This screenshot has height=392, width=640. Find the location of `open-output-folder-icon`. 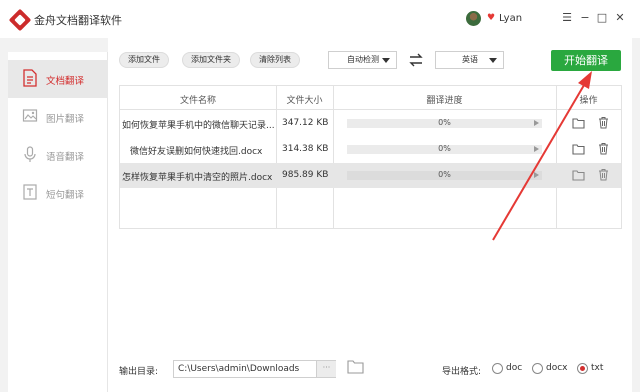

open-output-folder-icon is located at coordinates (355, 366).